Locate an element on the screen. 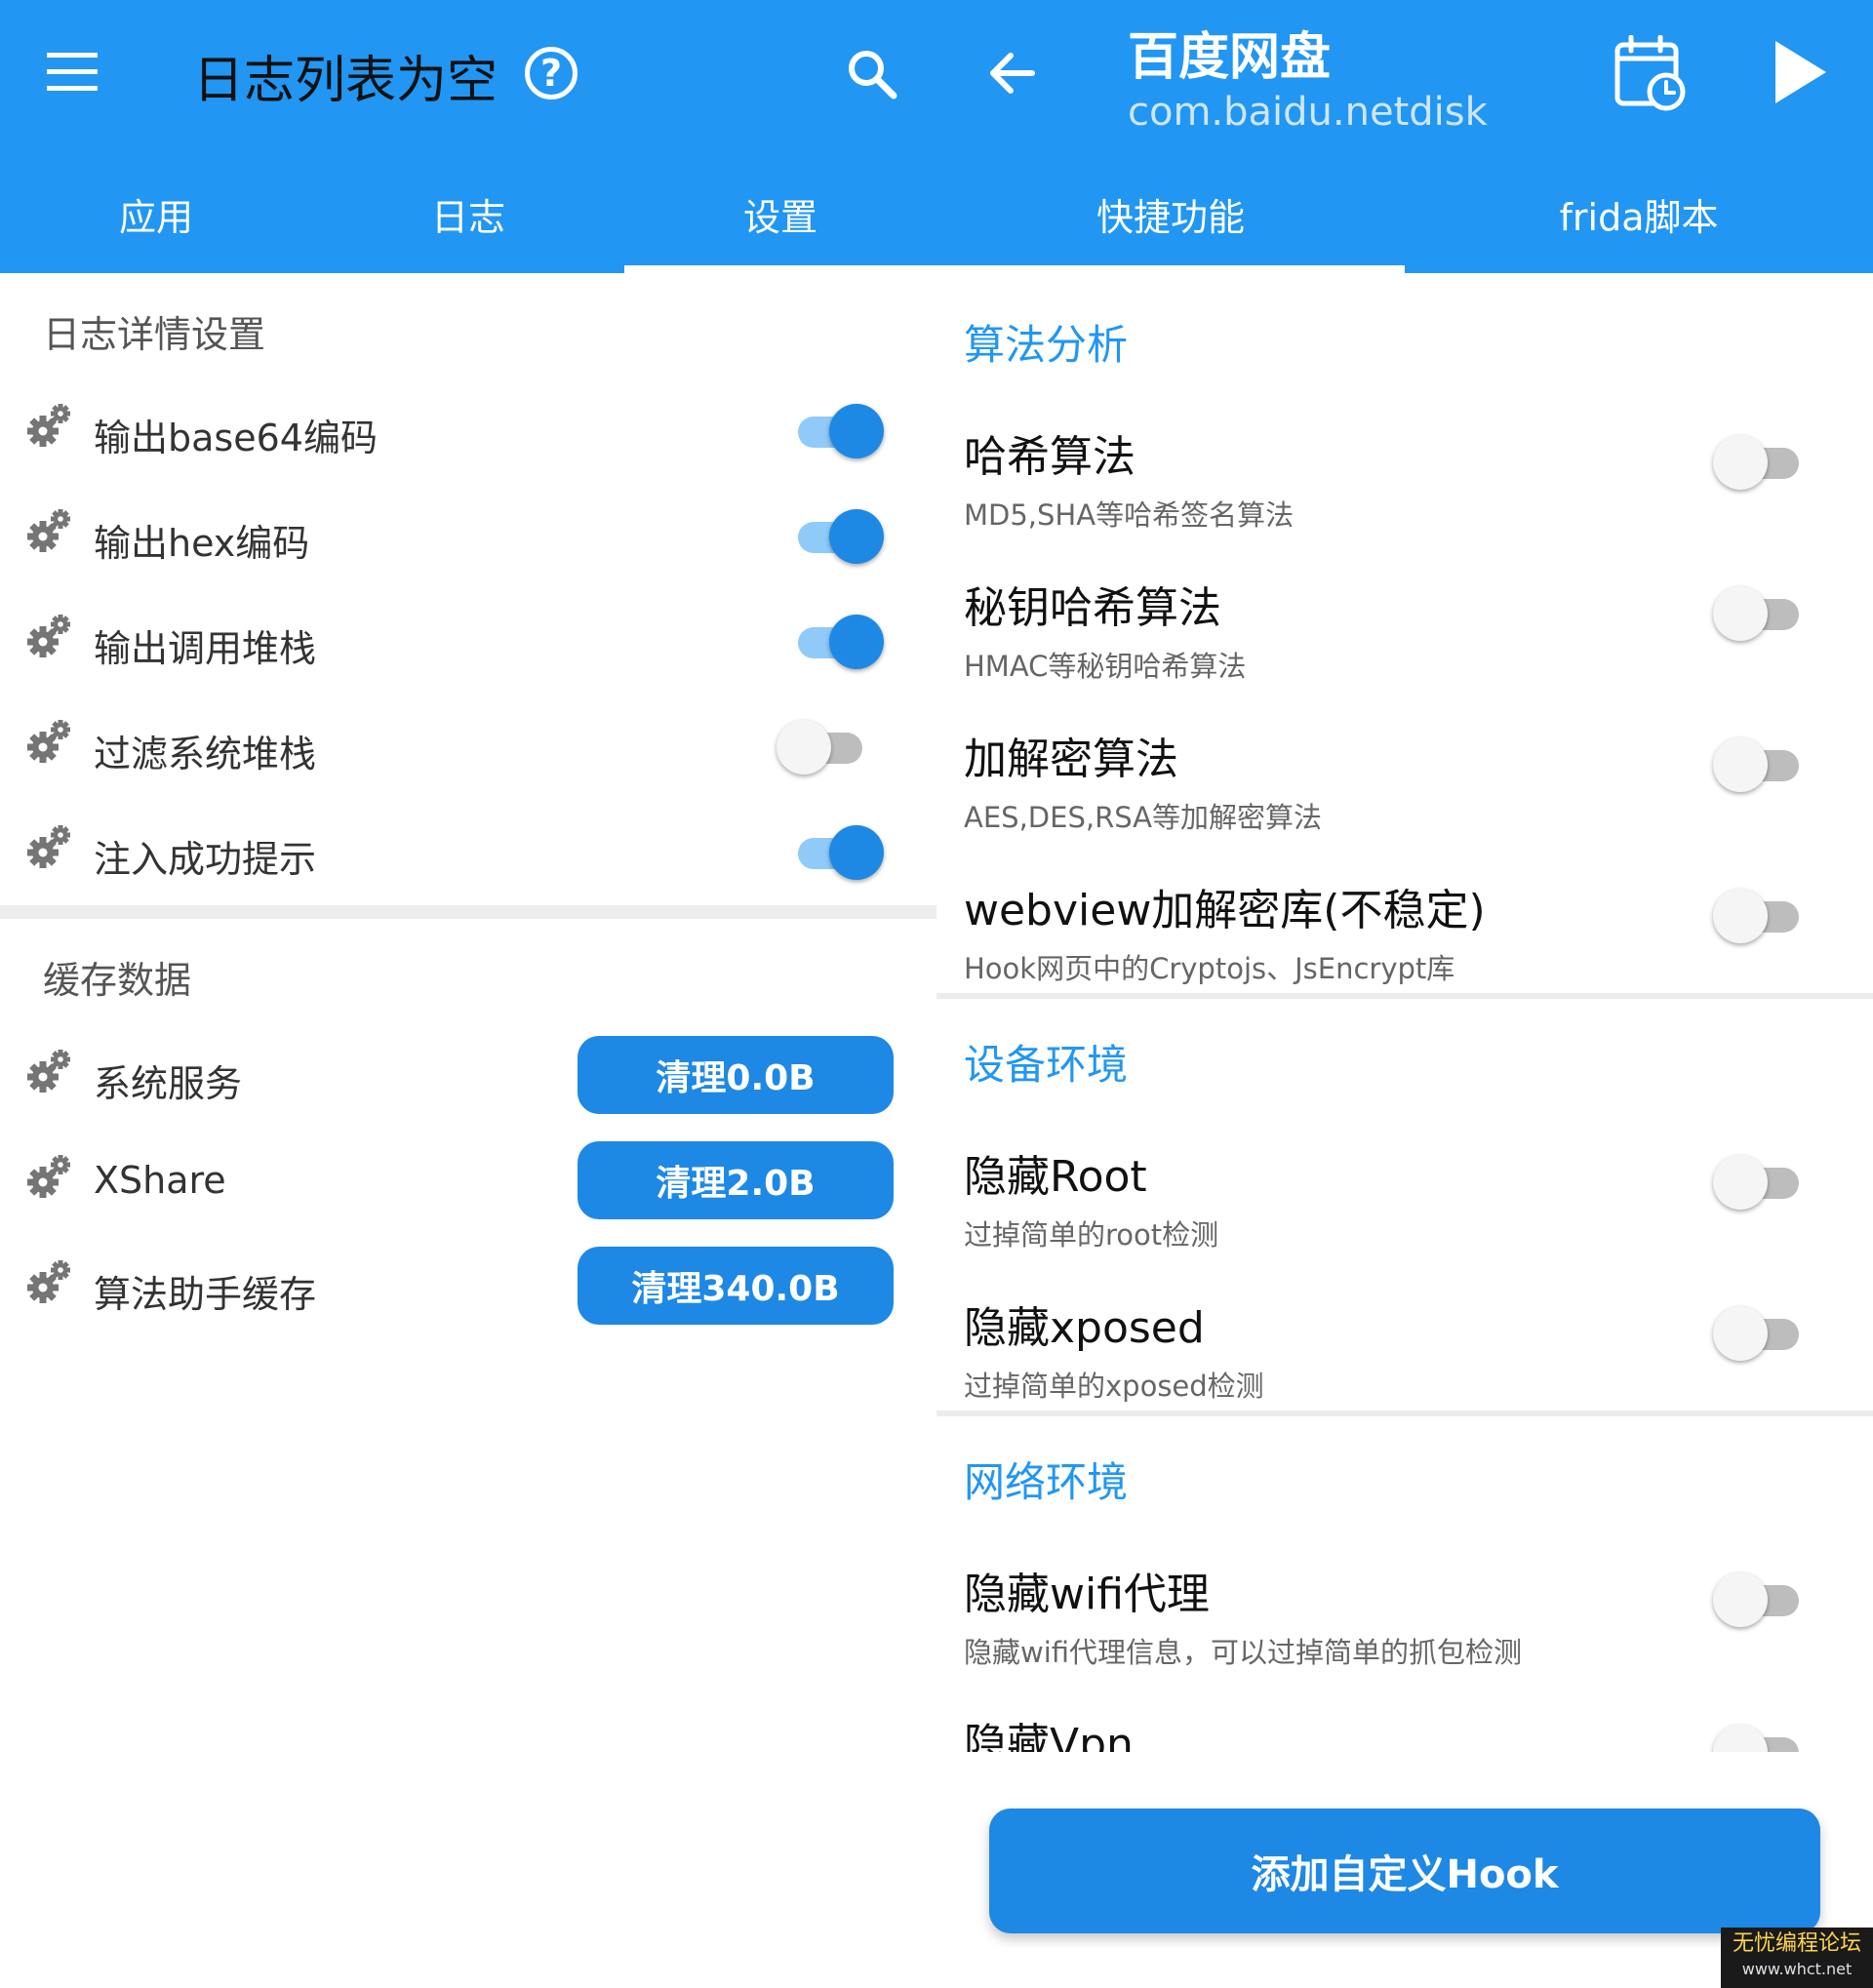 This screenshot has height=1988, width=1873. play-icon is located at coordinates (1800, 72).